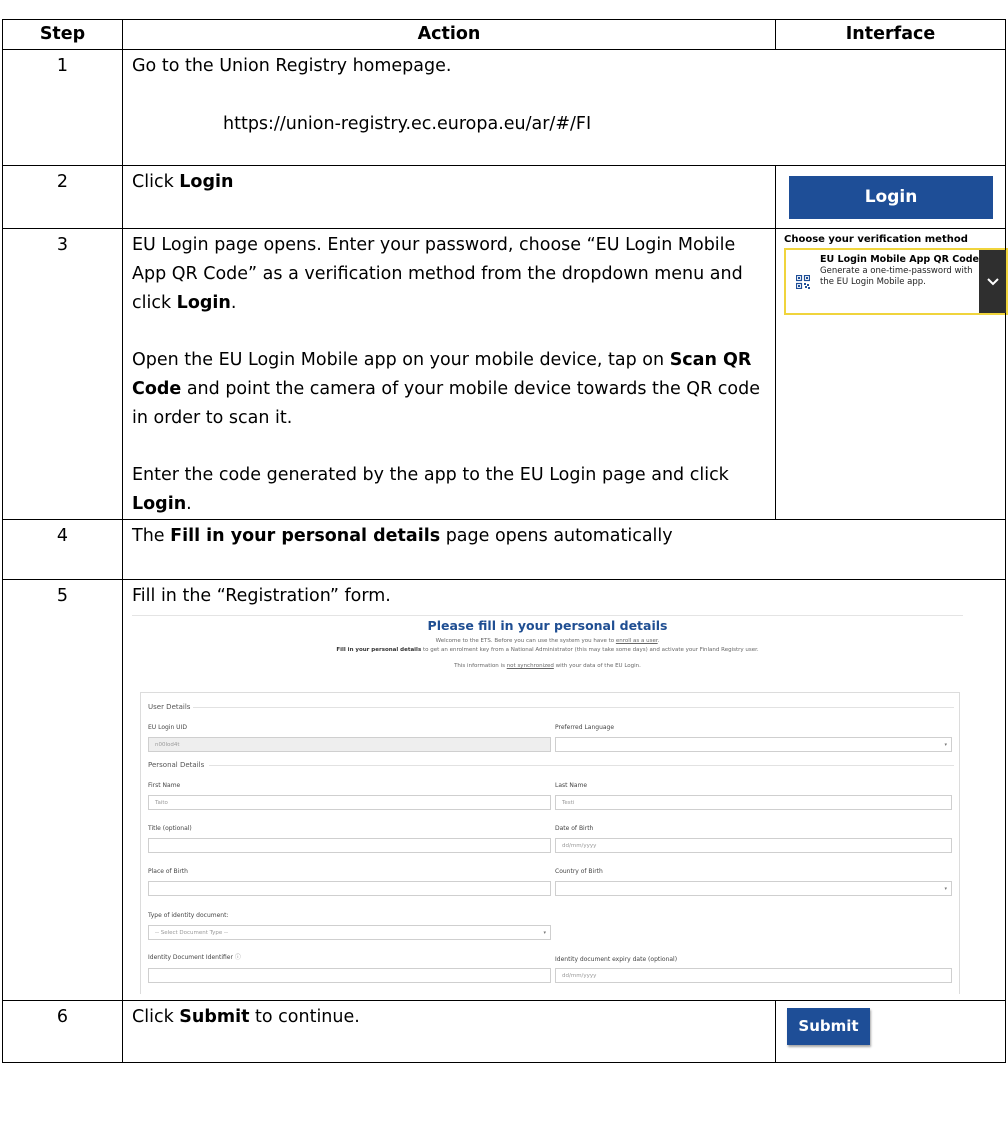 This screenshot has height=1141, width=1008. I want to click on language-select: ▾, so click(753, 744).